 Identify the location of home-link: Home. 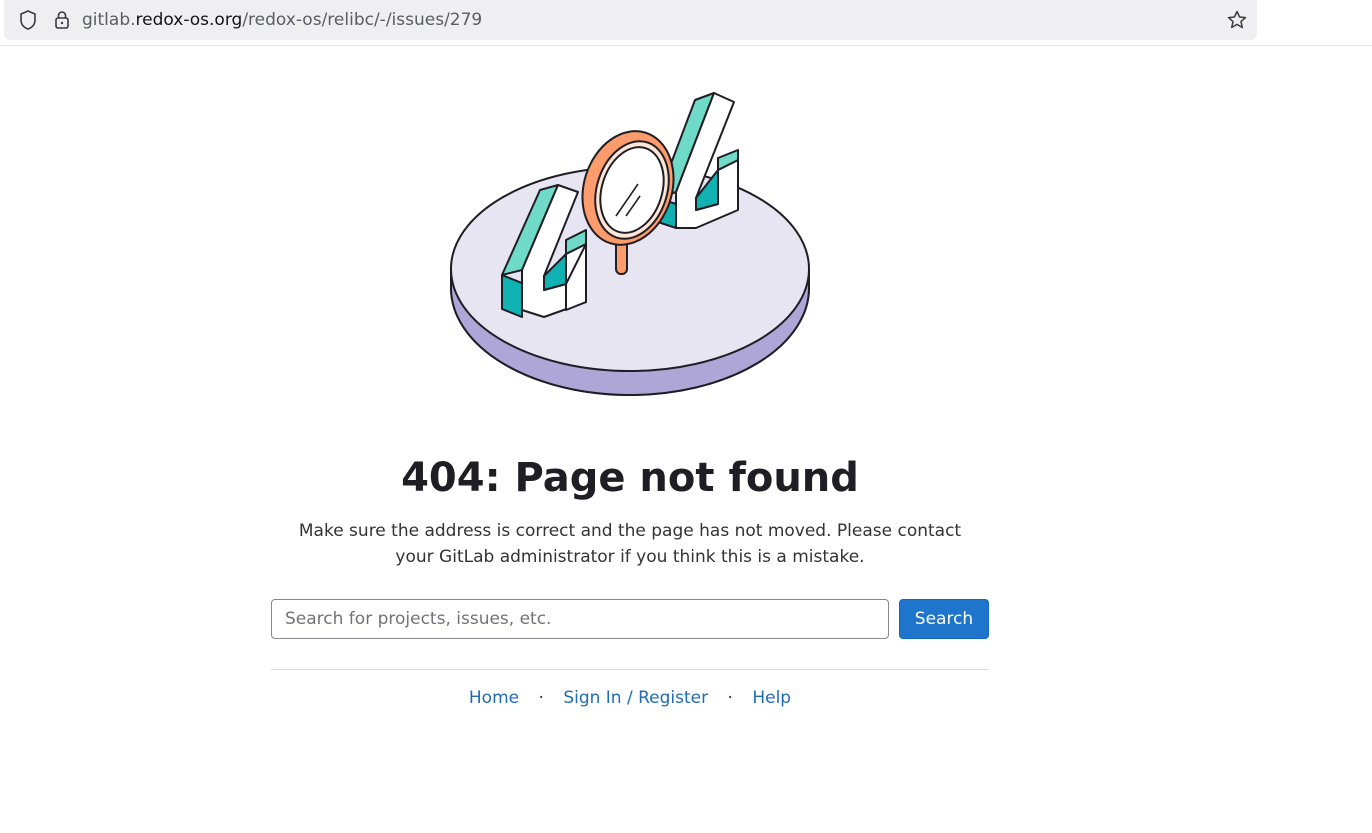
(494, 698).